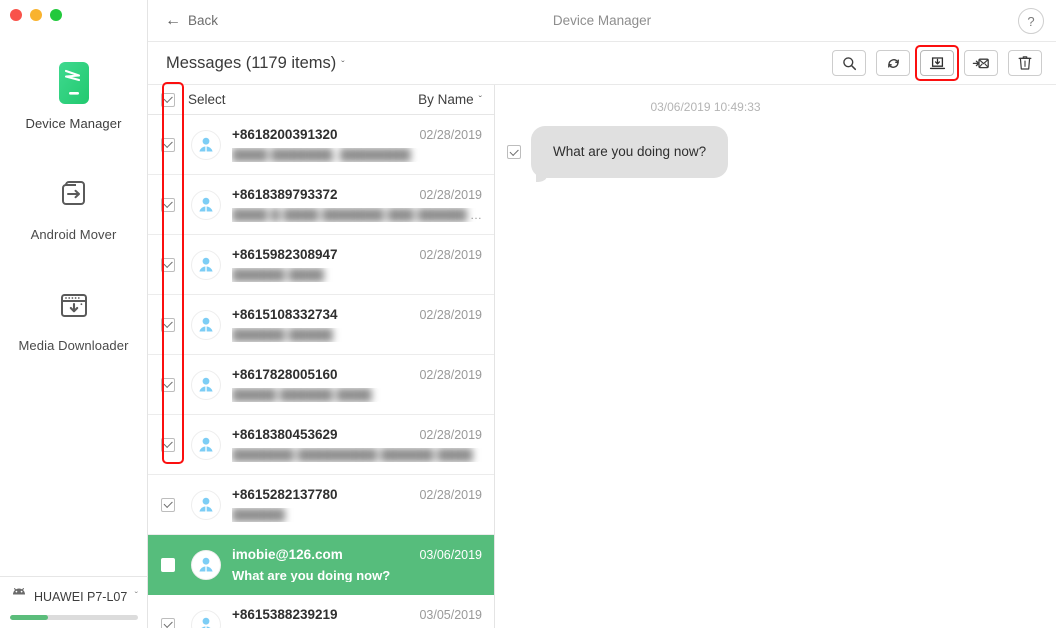 The height and width of the screenshot is (628, 1056). I want to click on row-contact-name: +8618380453629, so click(285, 434).